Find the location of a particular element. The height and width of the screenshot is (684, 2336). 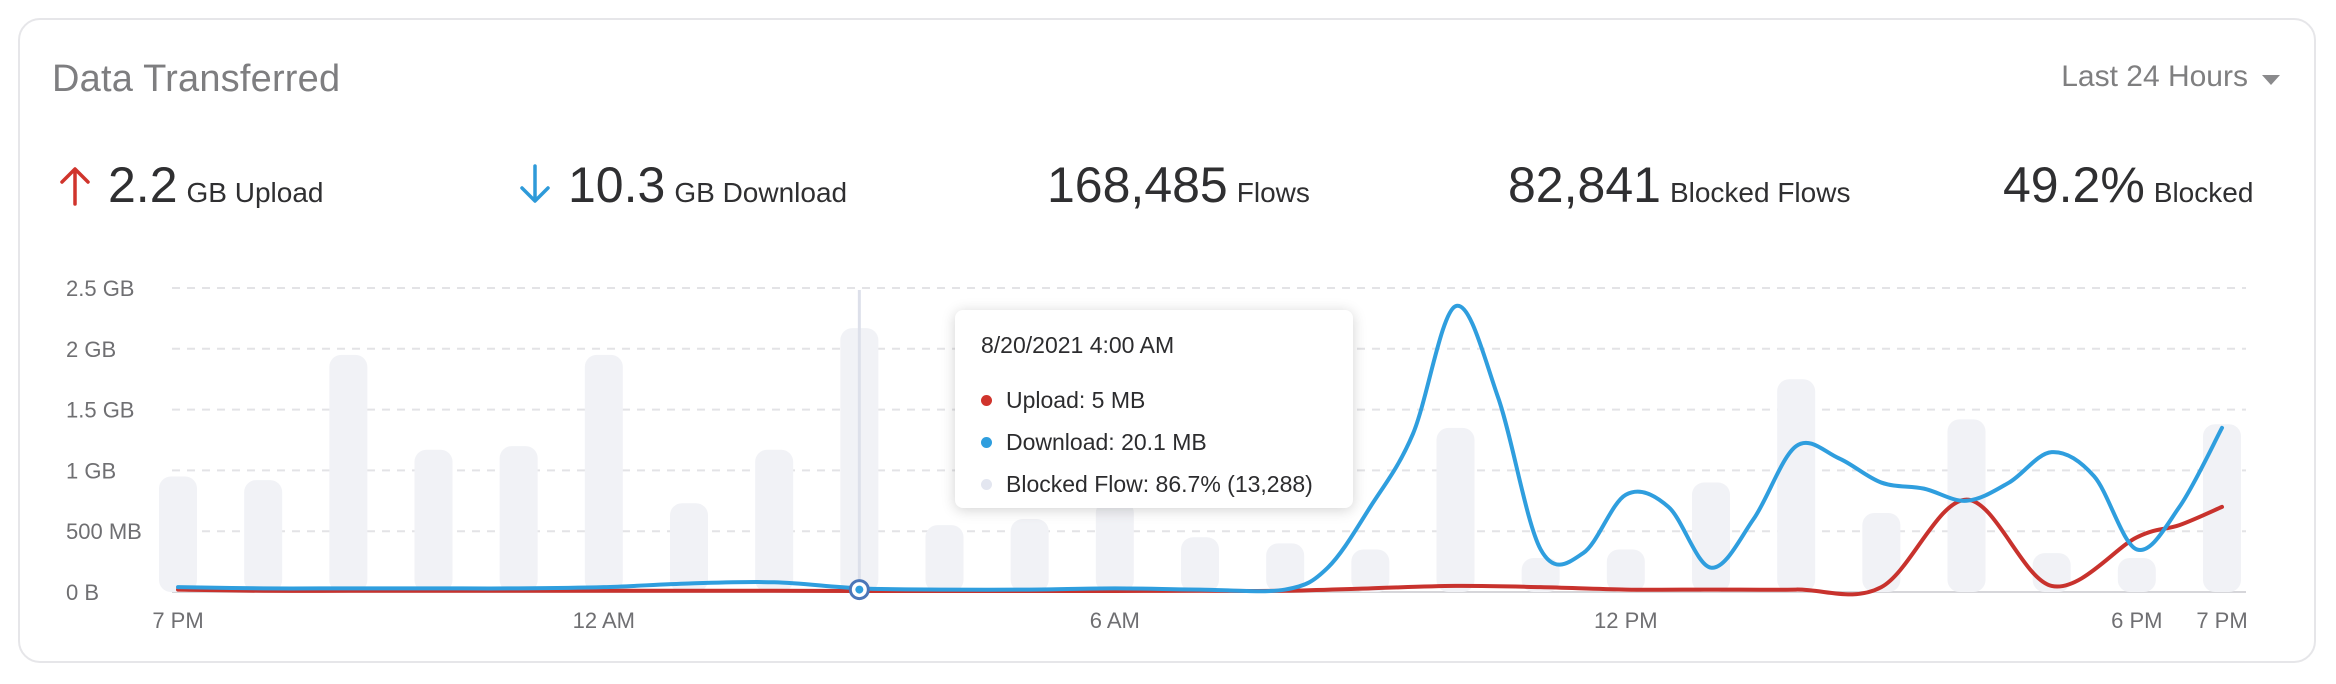

tooltip-download-text: Download: 20.1 MB is located at coordinates (1106, 441).